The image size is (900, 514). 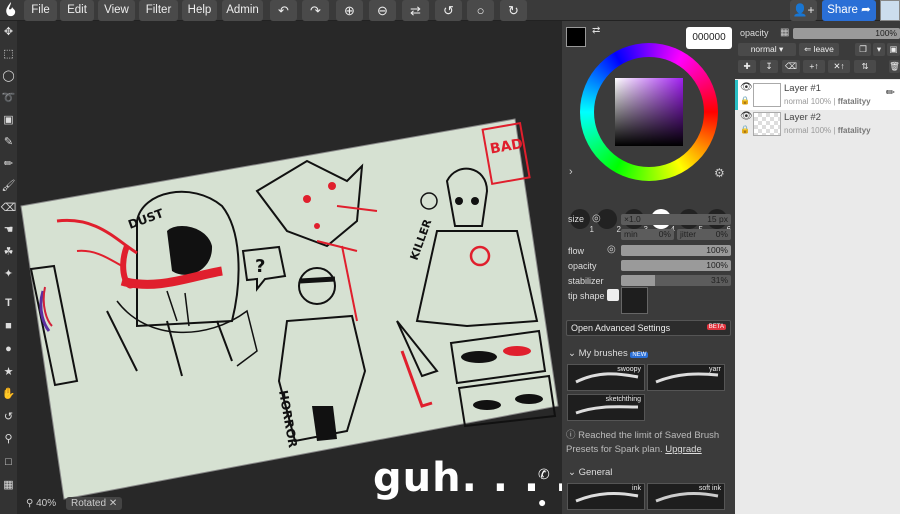 What do you see at coordinates (8, 349) in the screenshot?
I see `ellipse-icon: ●` at bounding box center [8, 349].